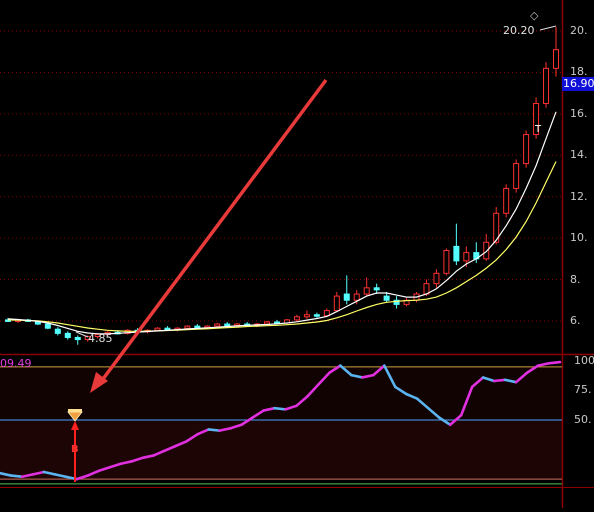 The image size is (594, 512). What do you see at coordinates (281, 393) in the screenshot?
I see `indicator-band-upper` at bounding box center [281, 393].